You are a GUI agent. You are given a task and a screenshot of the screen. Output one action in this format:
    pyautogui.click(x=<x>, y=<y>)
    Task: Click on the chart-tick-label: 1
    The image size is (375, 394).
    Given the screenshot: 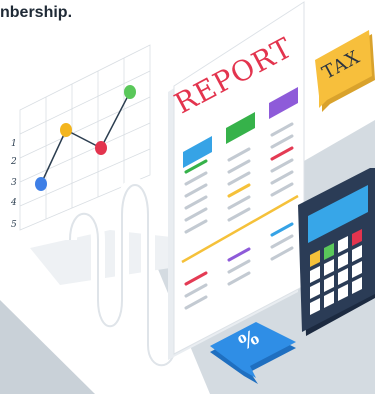 What is the action you would take?
    pyautogui.click(x=14, y=144)
    